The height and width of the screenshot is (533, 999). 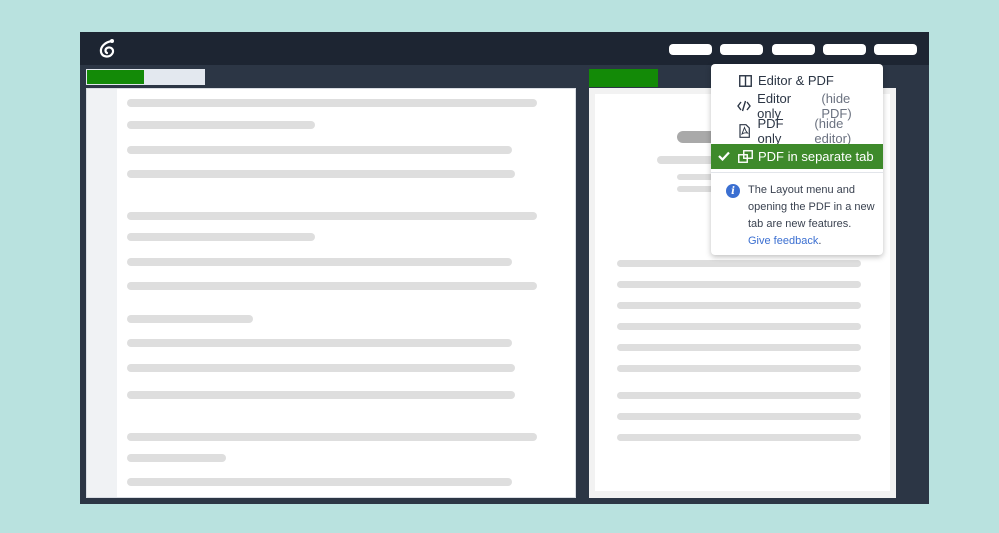 What do you see at coordinates (733, 191) in the screenshot?
I see `info-icon: i` at bounding box center [733, 191].